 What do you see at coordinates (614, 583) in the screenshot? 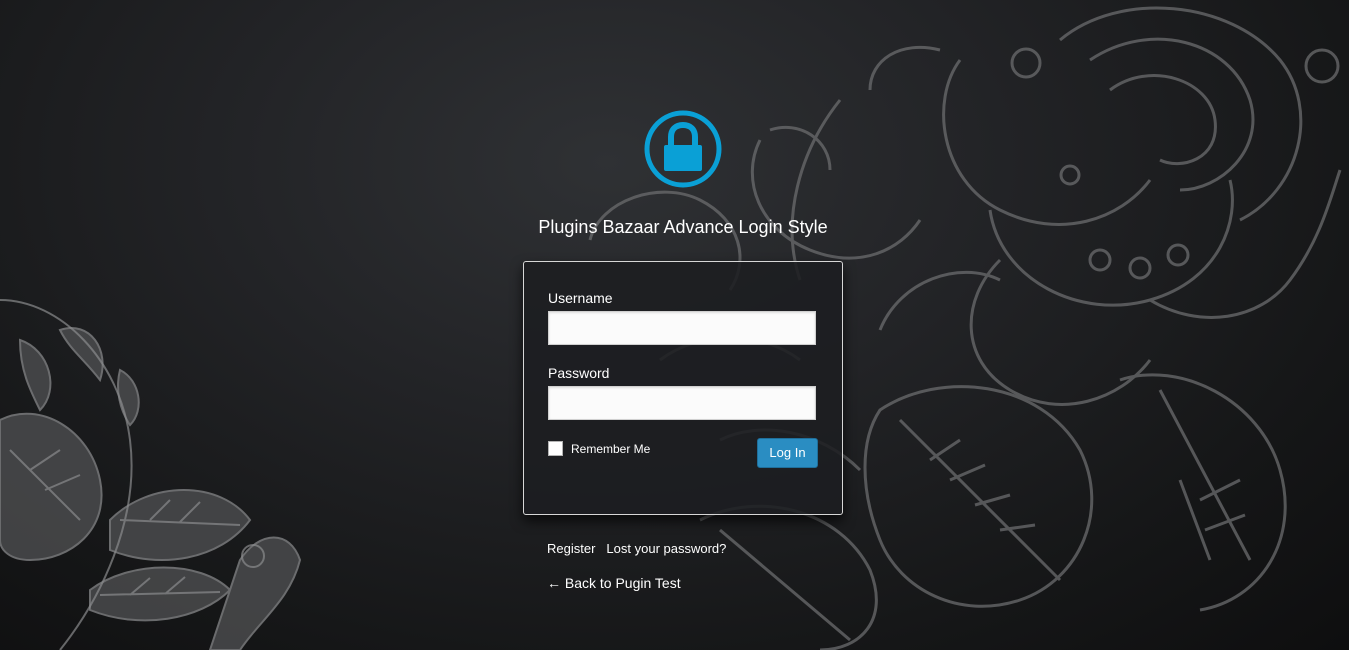
I see `back-to-site-link: ← Back to Pugin Test` at bounding box center [614, 583].